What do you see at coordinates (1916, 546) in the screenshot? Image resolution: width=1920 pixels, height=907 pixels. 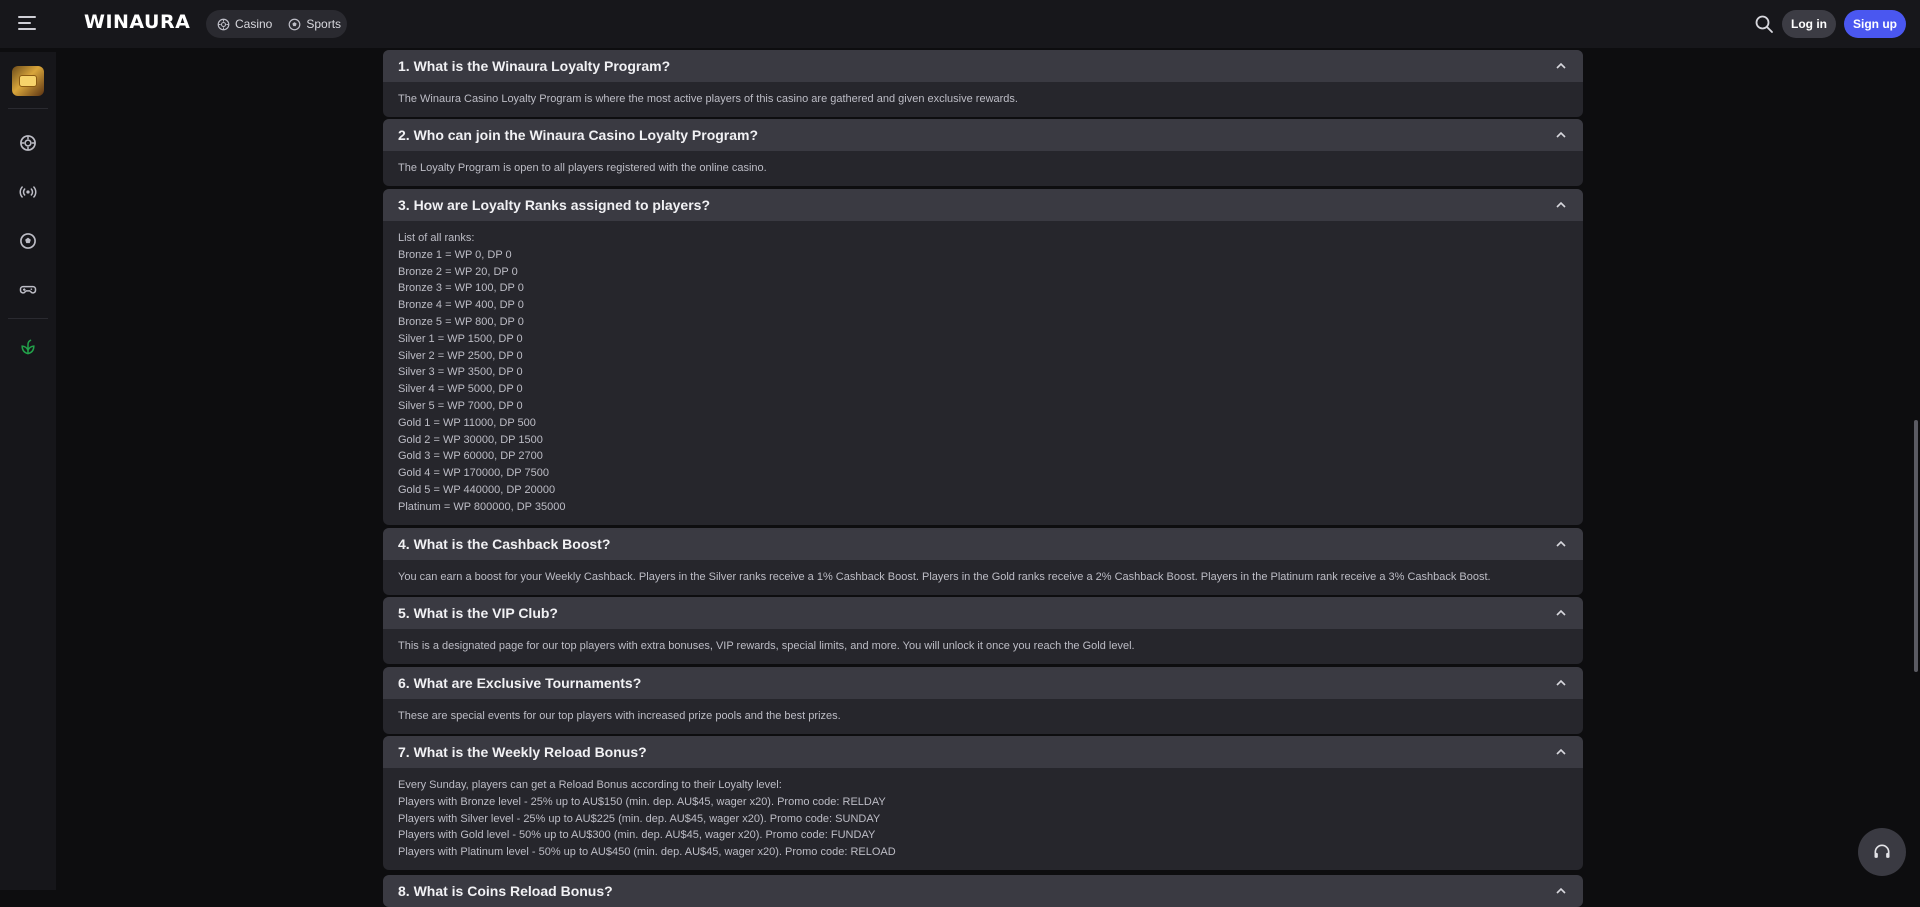 I see `scrollbar-thumb` at bounding box center [1916, 546].